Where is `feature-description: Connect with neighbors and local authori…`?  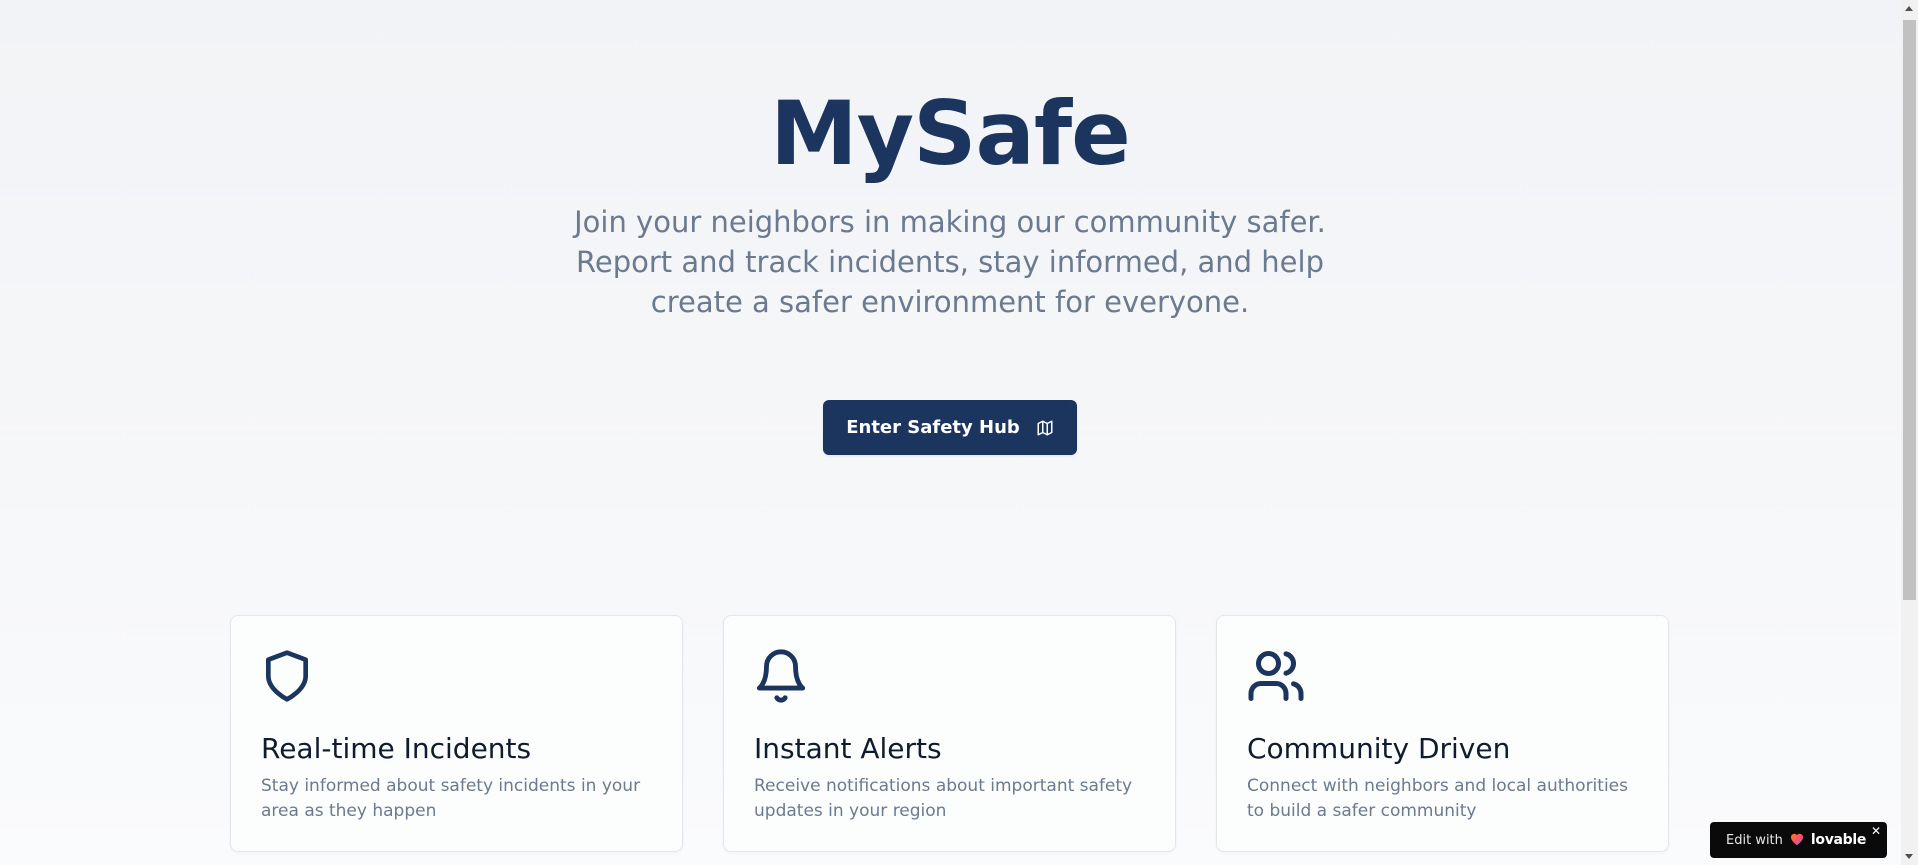 feature-description: Connect with neighbors and local authori… is located at coordinates (1437, 798).